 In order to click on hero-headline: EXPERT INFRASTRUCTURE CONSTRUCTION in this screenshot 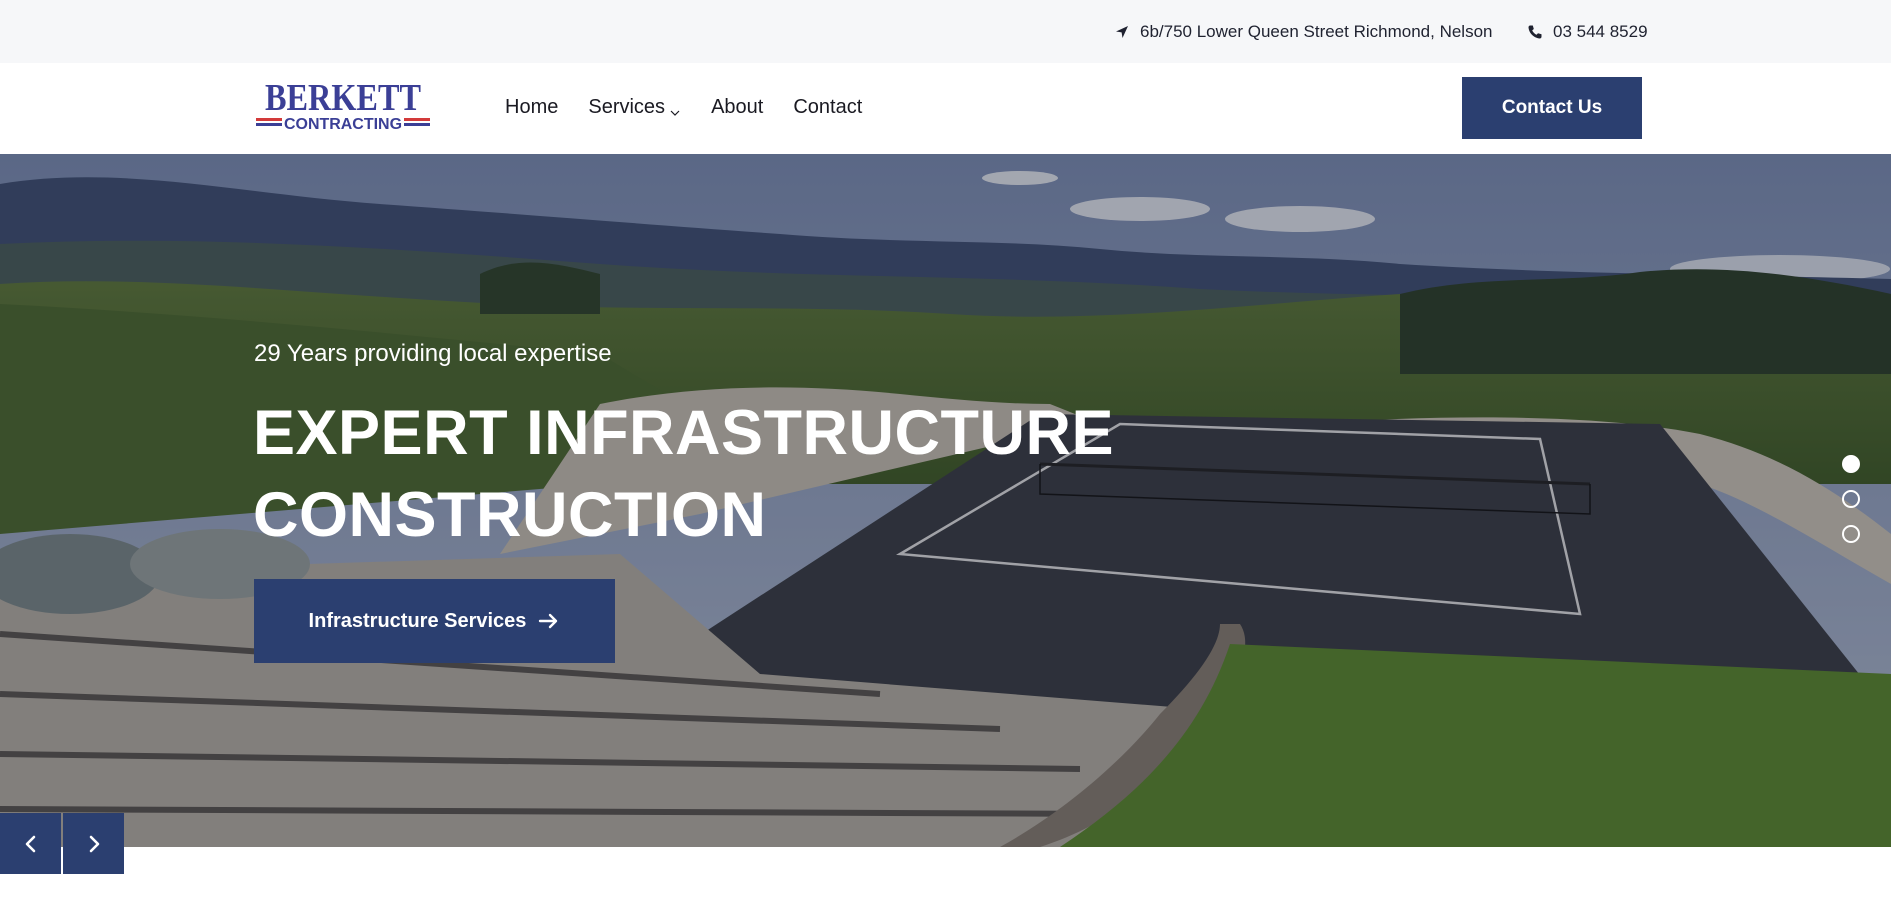, I will do `click(683, 474)`.